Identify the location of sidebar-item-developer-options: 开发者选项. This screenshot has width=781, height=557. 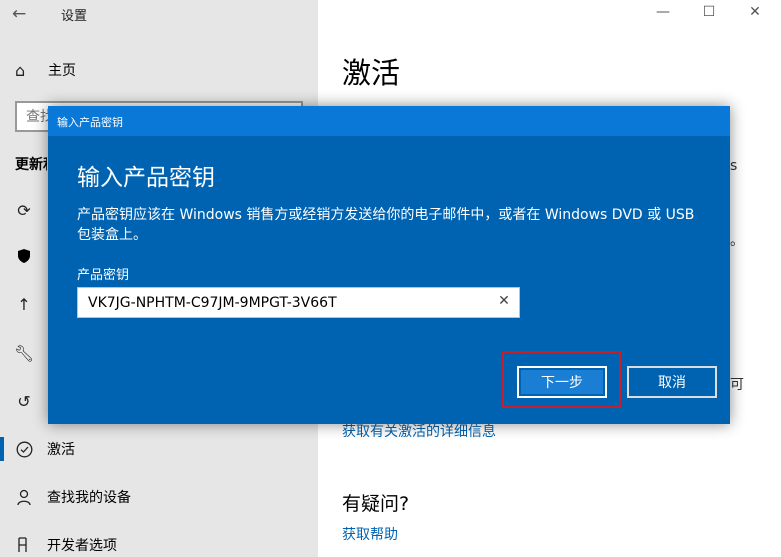
(159, 542).